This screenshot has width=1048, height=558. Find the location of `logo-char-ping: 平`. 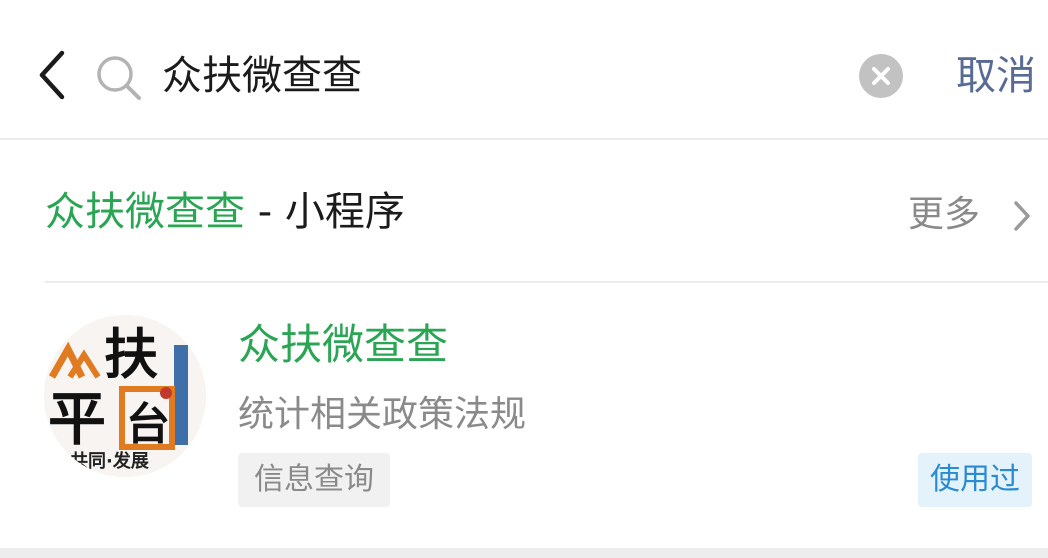

logo-char-ping: 平 is located at coordinates (77, 419).